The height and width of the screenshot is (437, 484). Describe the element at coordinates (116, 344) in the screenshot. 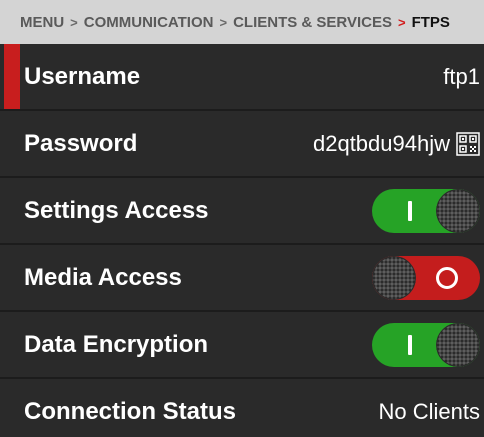

I see `data-encryption-label: Data Encryption` at that location.